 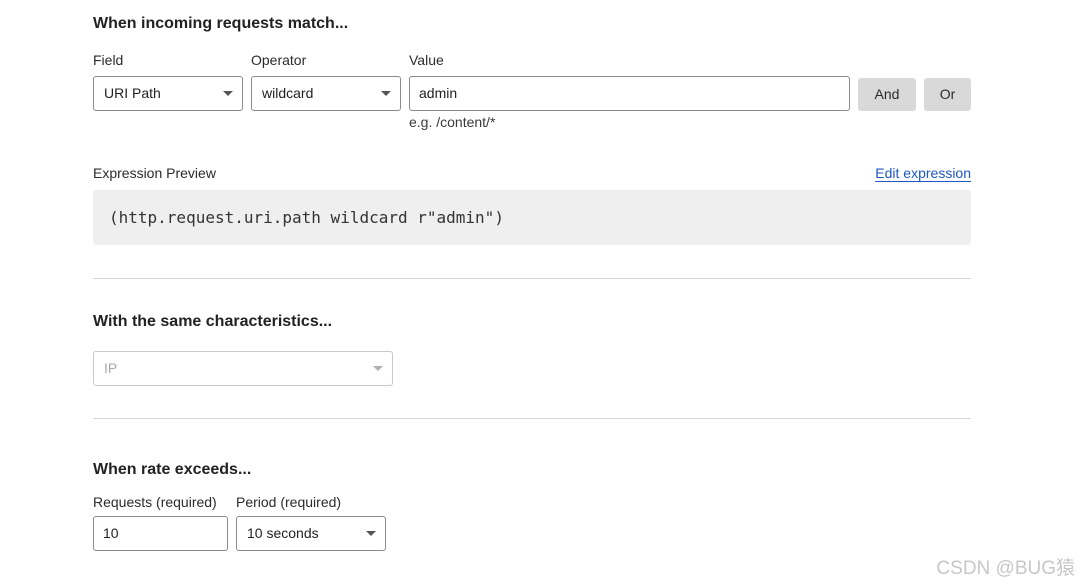 What do you see at coordinates (887, 94) in the screenshot?
I see `and-button: And` at bounding box center [887, 94].